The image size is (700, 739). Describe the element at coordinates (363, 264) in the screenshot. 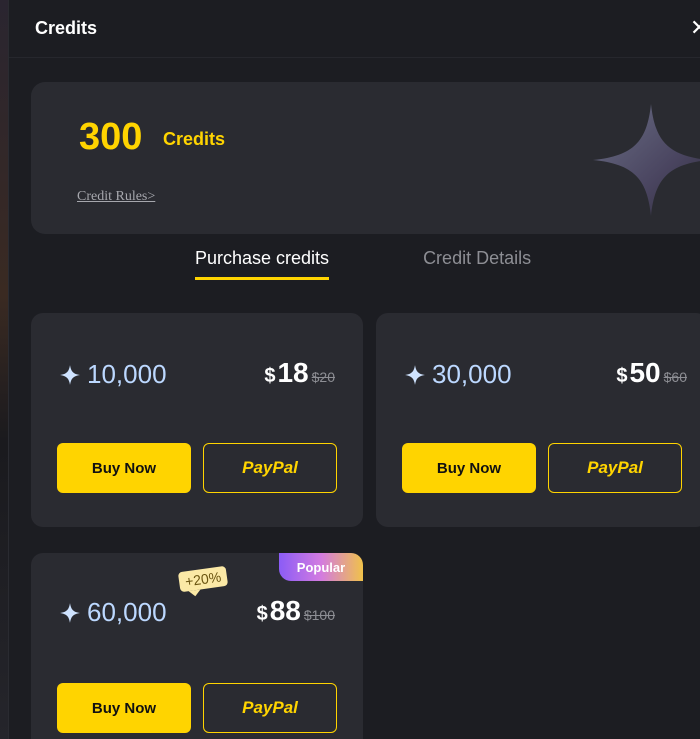

I see `credit-tabs: Purchase credits Credit Details` at that location.